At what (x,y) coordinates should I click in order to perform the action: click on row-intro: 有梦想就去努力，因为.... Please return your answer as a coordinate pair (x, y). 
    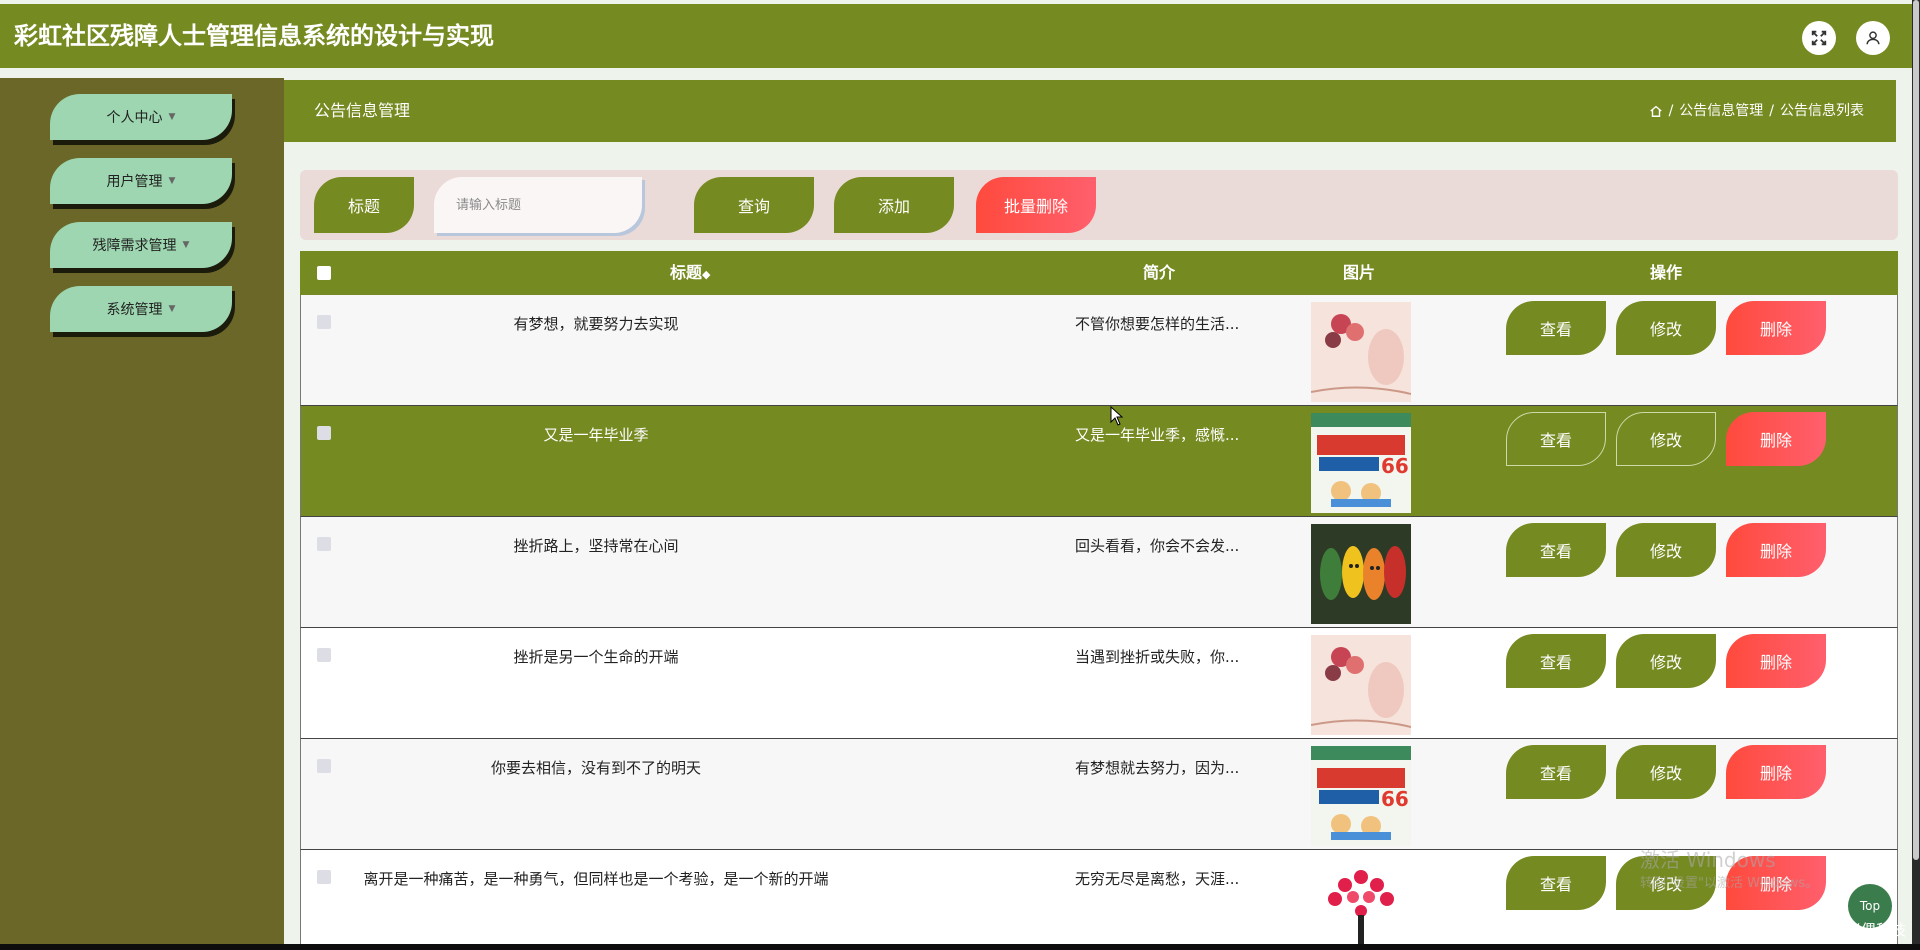
    Looking at the image, I should click on (1157, 768).